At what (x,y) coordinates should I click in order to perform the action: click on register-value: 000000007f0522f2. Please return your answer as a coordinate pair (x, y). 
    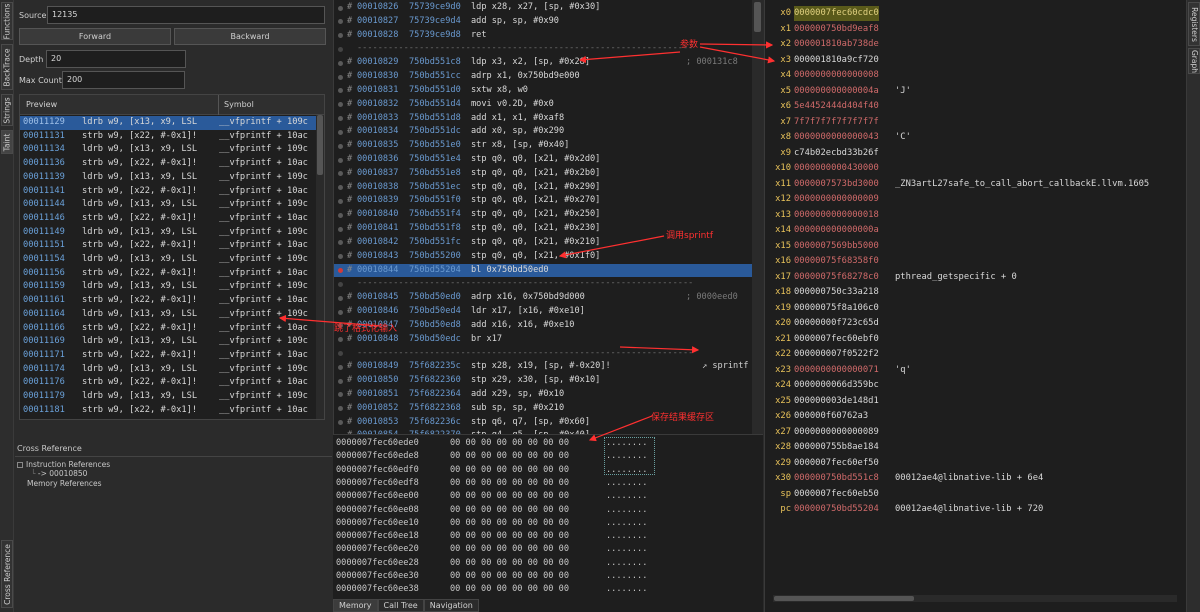
    Looking at the image, I should click on (836, 354).